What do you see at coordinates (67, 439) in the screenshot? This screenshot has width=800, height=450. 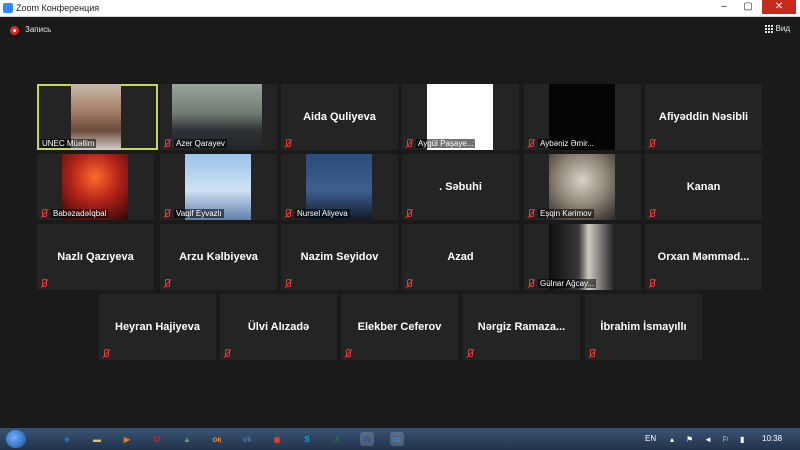 I see `ie-icon: e` at bounding box center [67, 439].